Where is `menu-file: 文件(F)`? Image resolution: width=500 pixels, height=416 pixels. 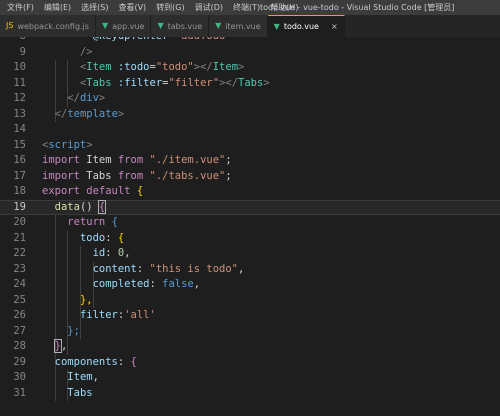 menu-file: 文件(F) is located at coordinates (20, 7).